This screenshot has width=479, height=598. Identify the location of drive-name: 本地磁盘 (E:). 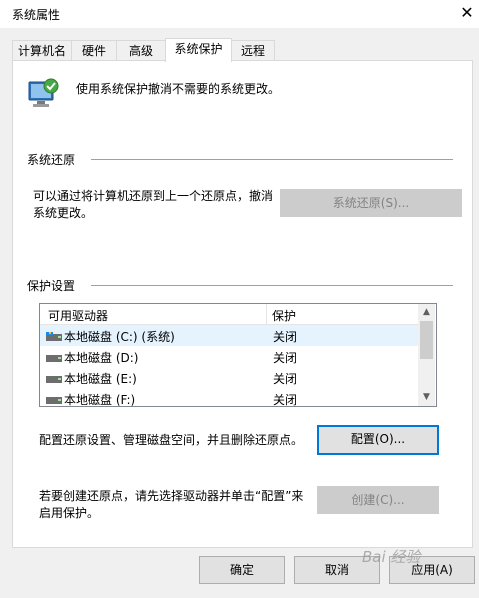
(100, 379).